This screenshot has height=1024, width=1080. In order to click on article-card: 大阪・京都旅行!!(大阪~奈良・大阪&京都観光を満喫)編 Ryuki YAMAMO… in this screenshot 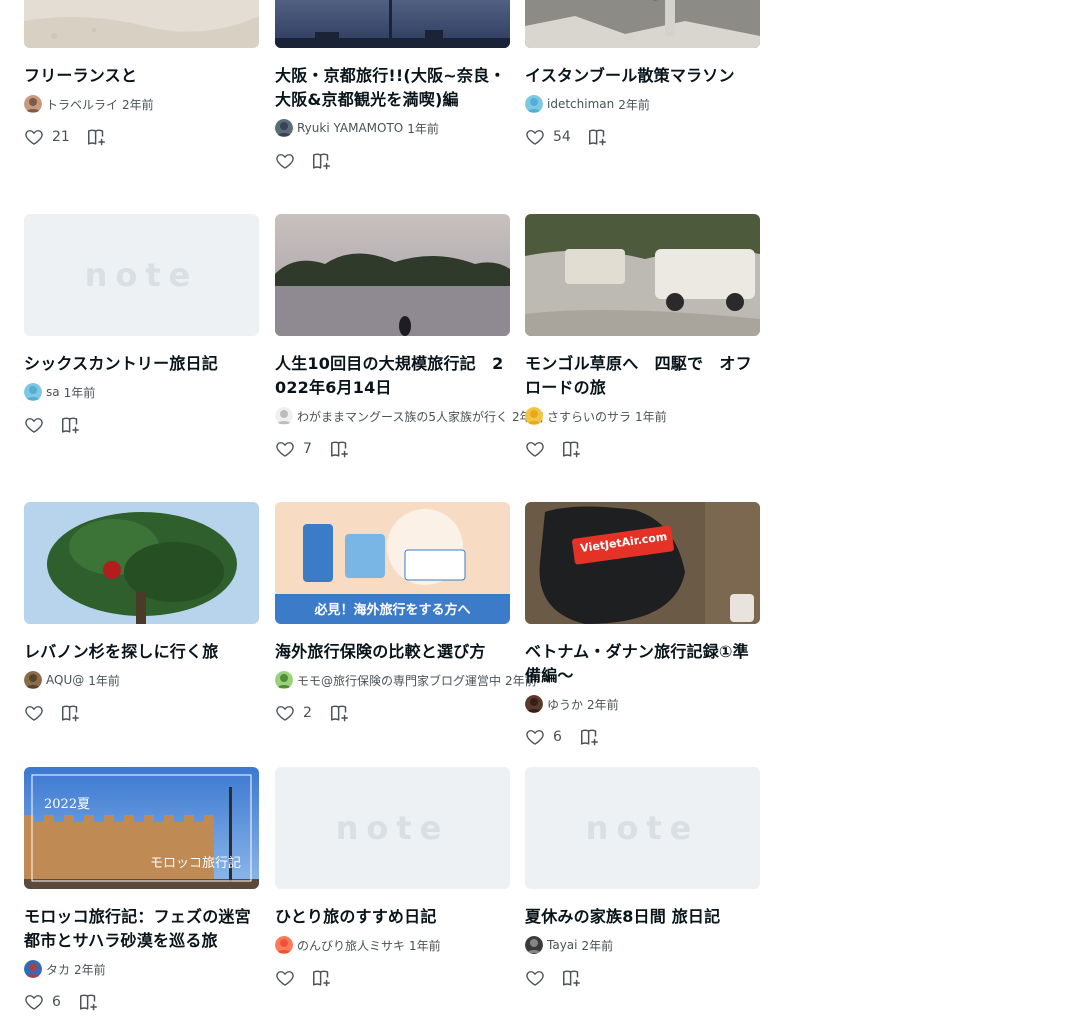, I will do `click(392, 87)`.